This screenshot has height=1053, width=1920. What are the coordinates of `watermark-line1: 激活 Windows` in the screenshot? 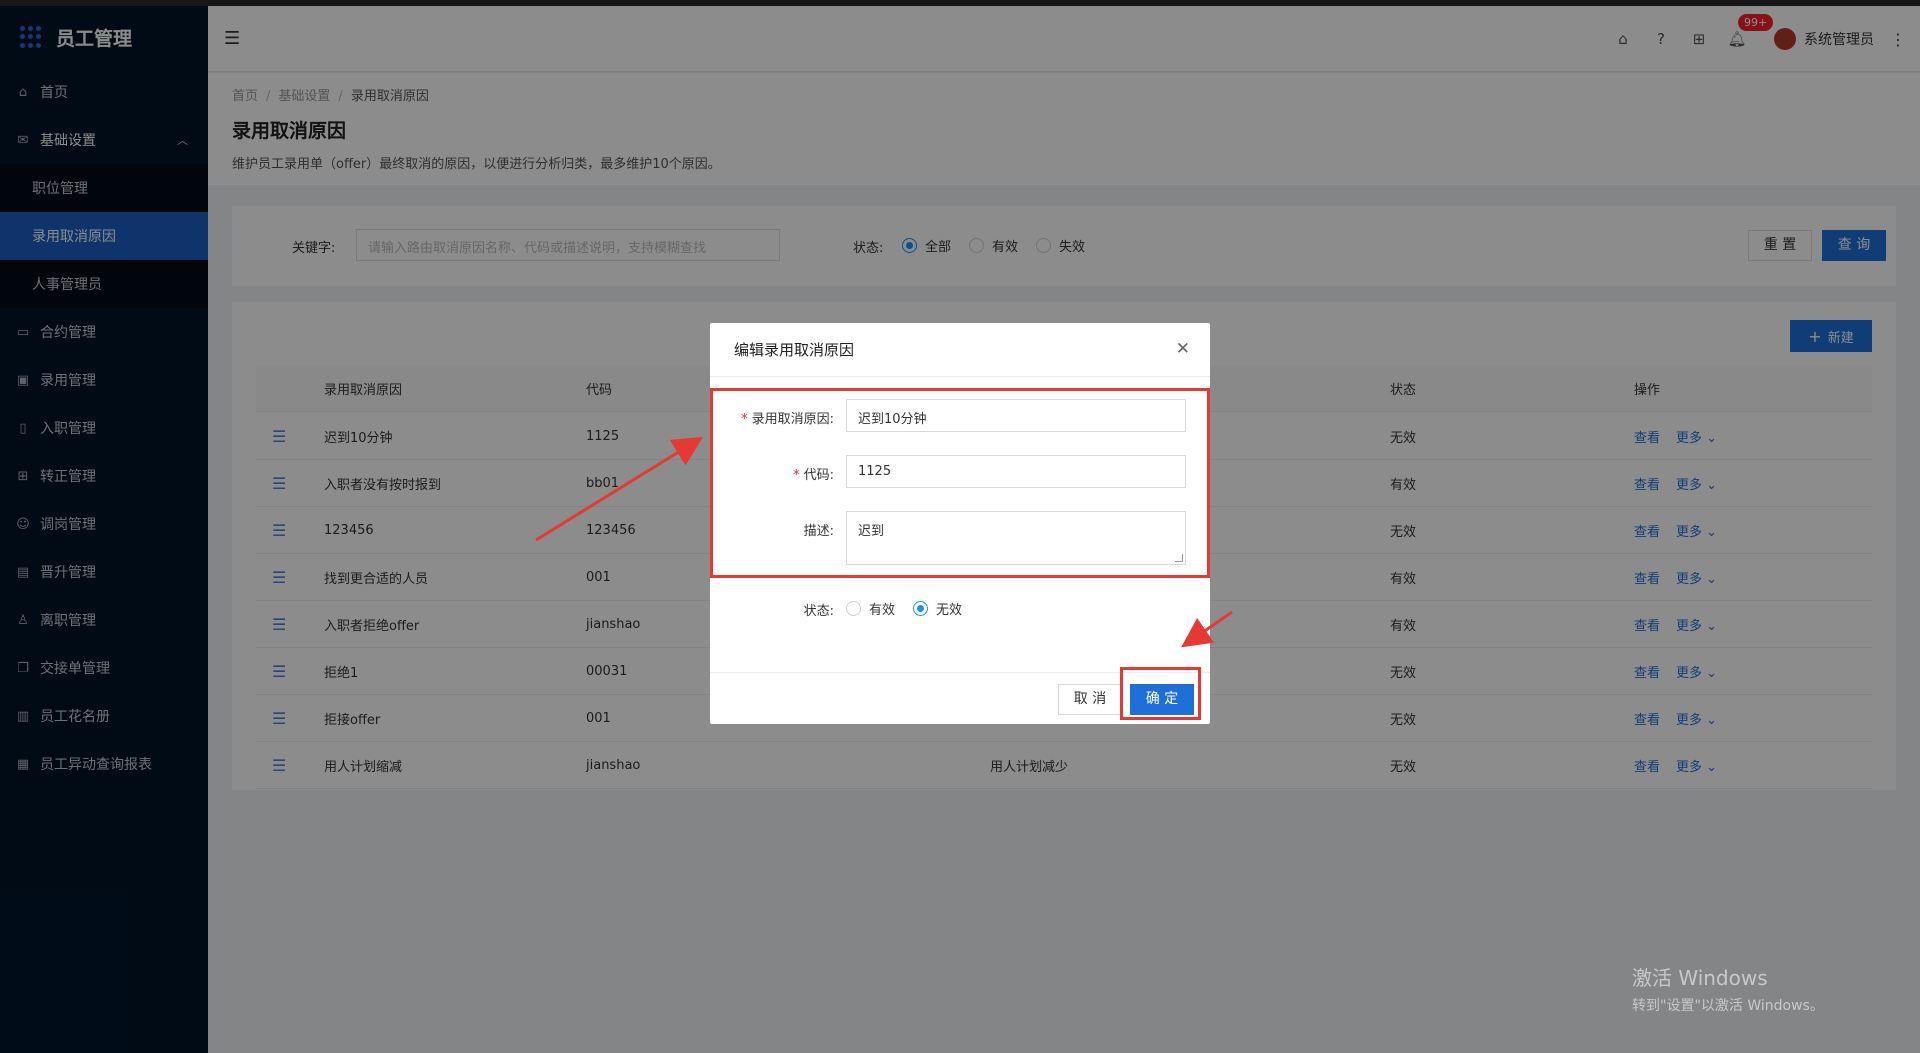 It's located at (1700, 978).